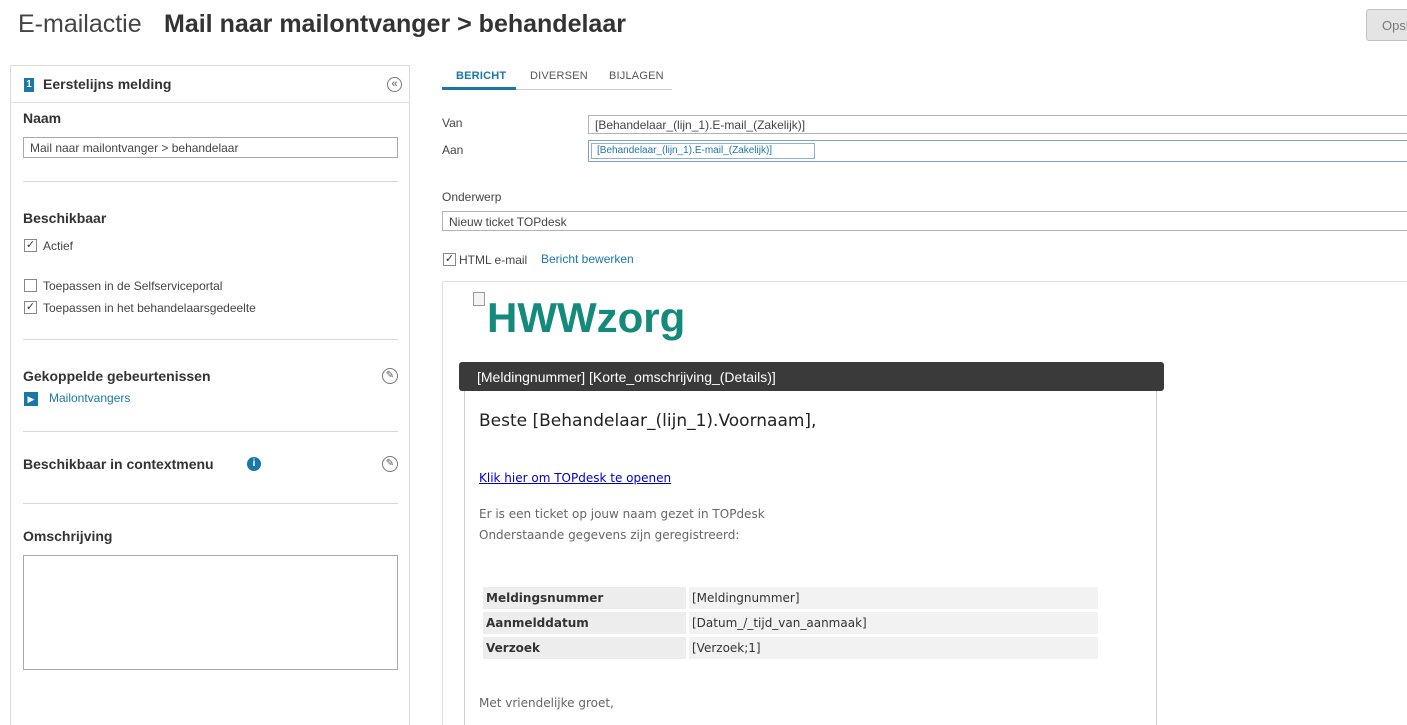 The height and width of the screenshot is (725, 1407). Describe the element at coordinates (210, 612) in the screenshot. I see `description-textarea` at that location.